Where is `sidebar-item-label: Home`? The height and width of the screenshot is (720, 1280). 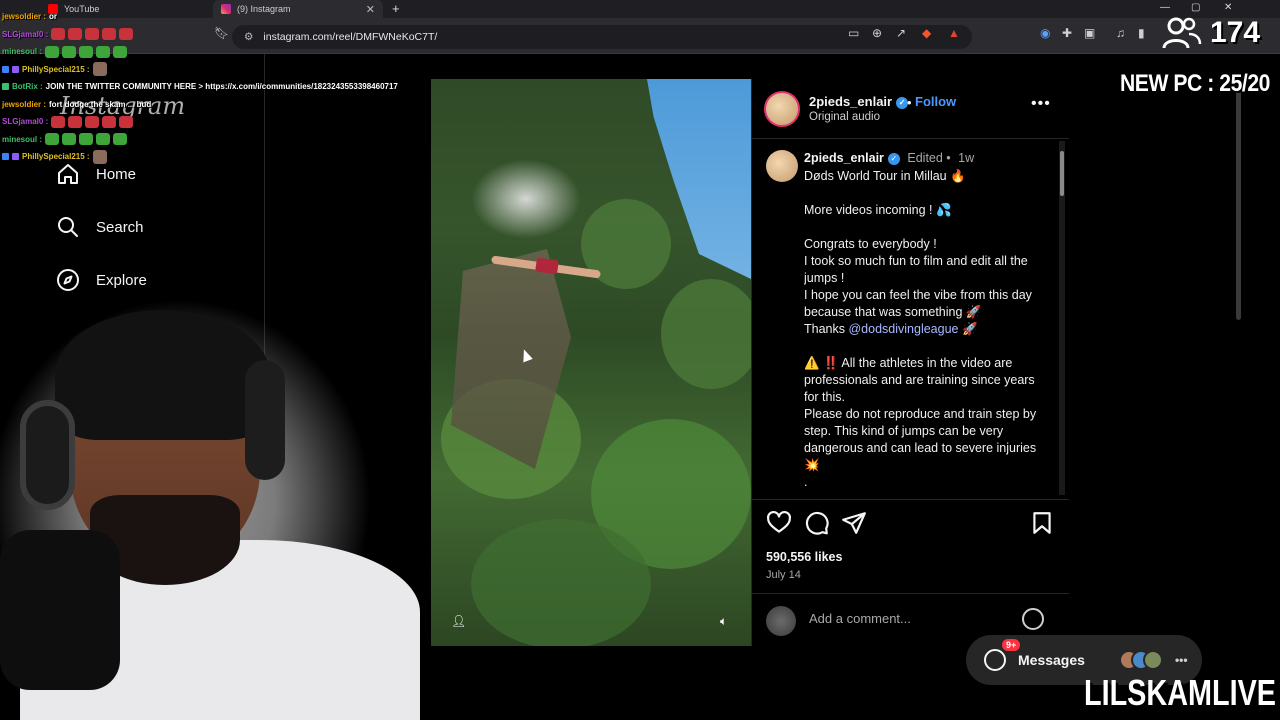 sidebar-item-label: Home is located at coordinates (116, 174).